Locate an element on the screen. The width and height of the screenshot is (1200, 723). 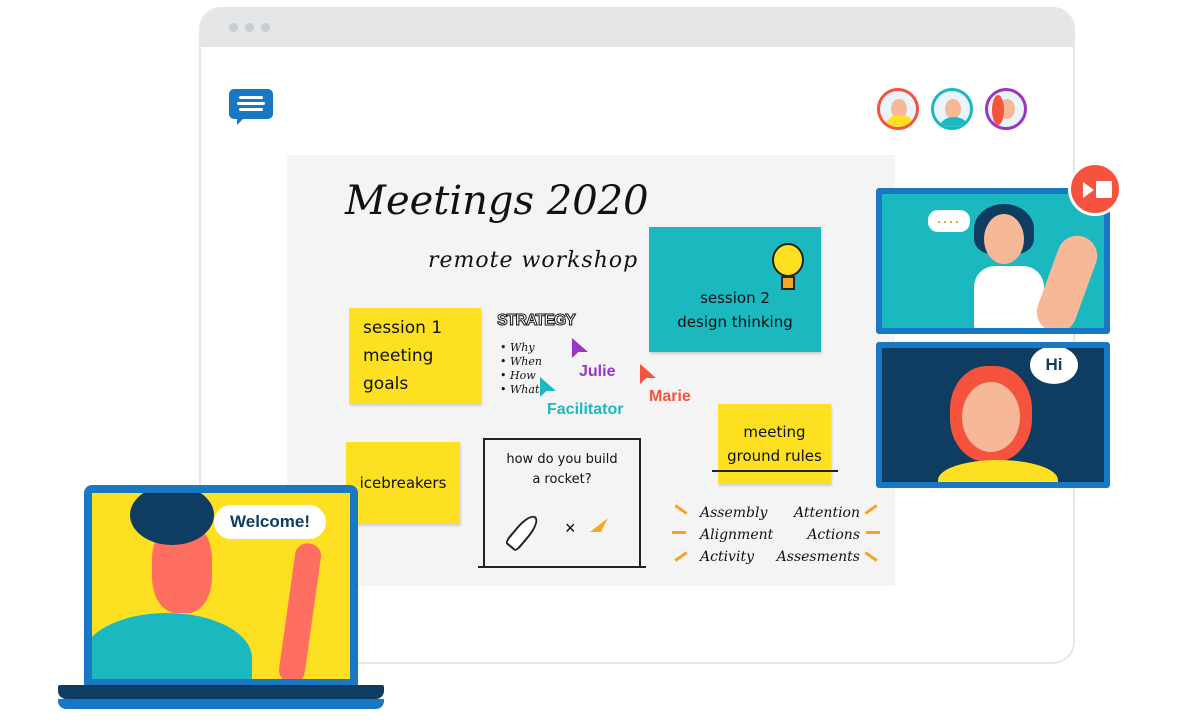
note-text: meeting goals is located at coordinates (398, 370).